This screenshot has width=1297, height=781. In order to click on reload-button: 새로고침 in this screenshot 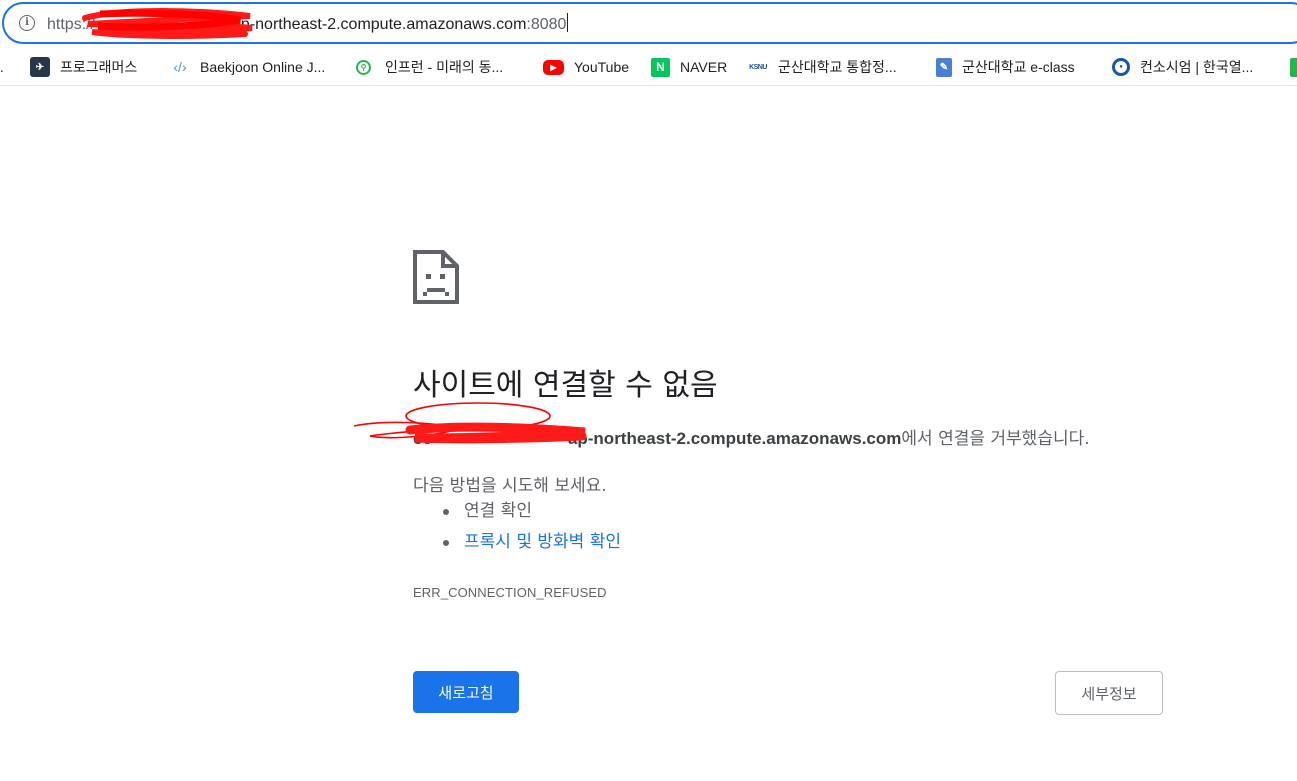, I will do `click(466, 692)`.